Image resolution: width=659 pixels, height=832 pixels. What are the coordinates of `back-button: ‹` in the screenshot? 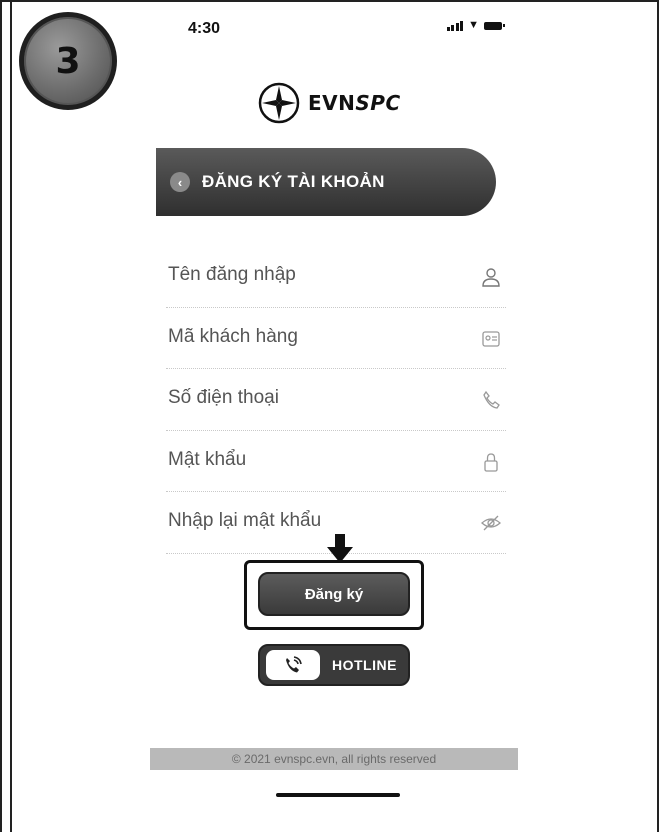 It's located at (180, 182).